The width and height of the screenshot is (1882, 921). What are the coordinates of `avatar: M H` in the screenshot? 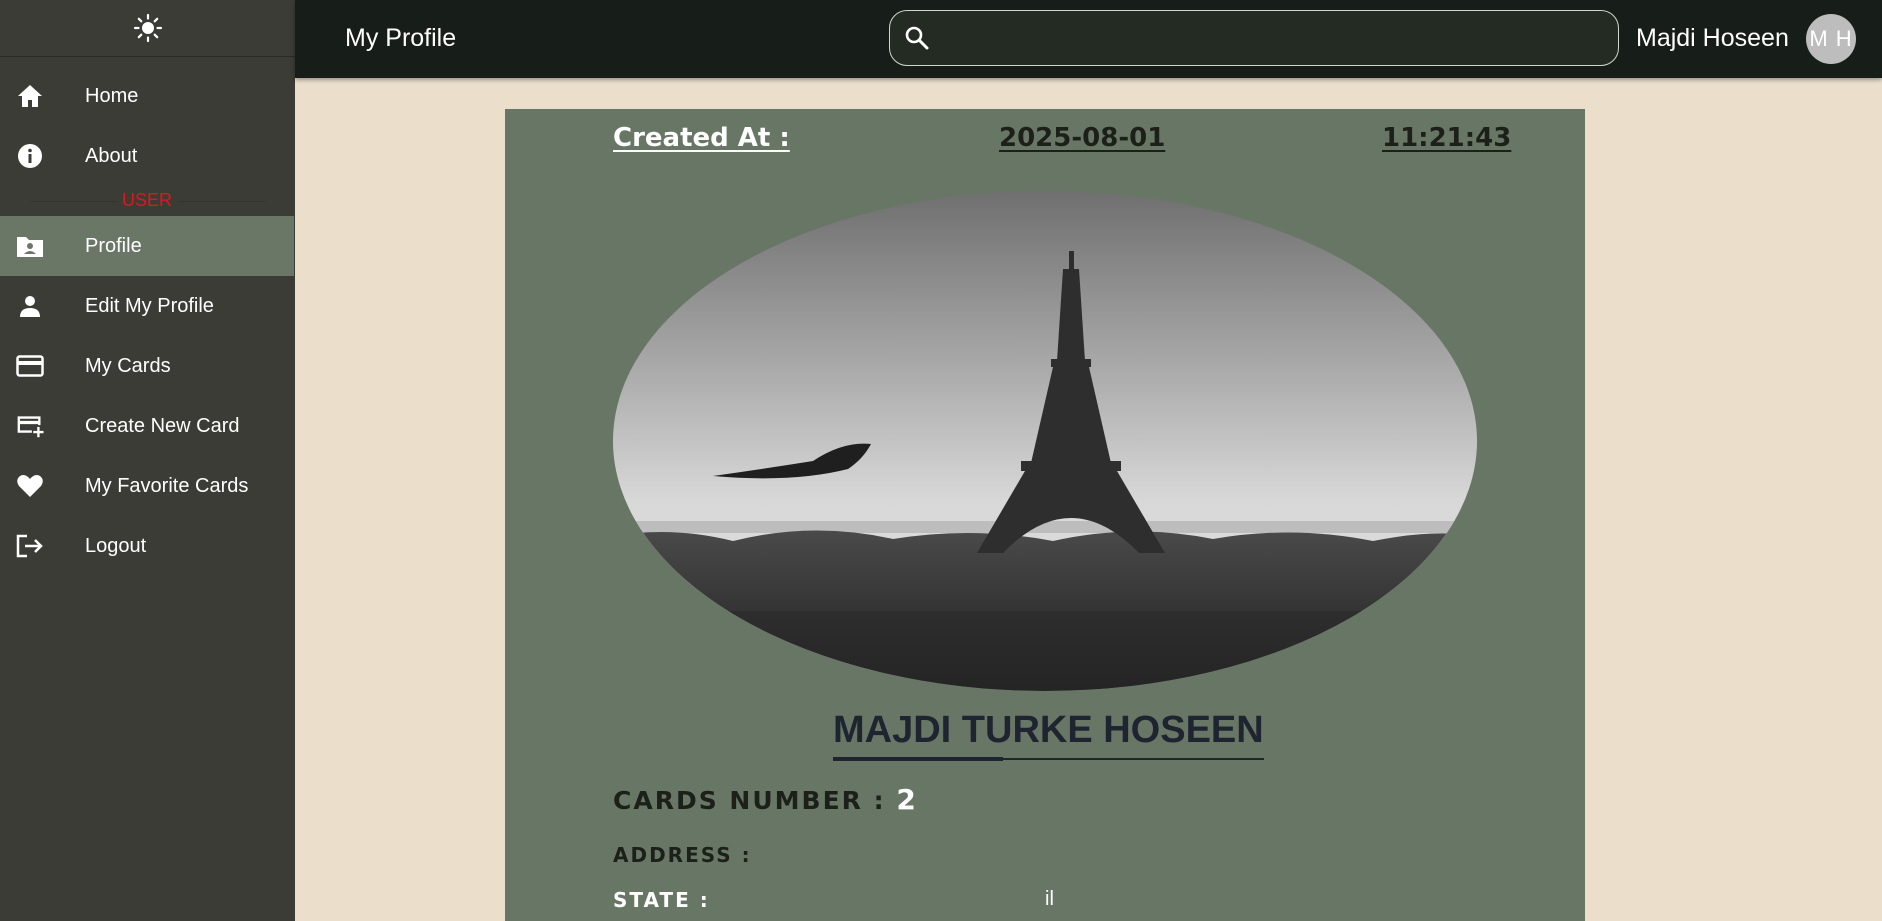 It's located at (1831, 39).